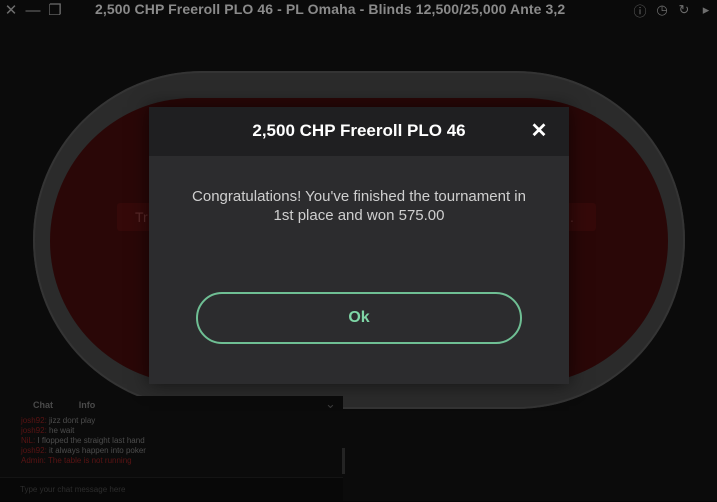  What do you see at coordinates (33, 10) in the screenshot?
I see `minimize-window-icon: —` at bounding box center [33, 10].